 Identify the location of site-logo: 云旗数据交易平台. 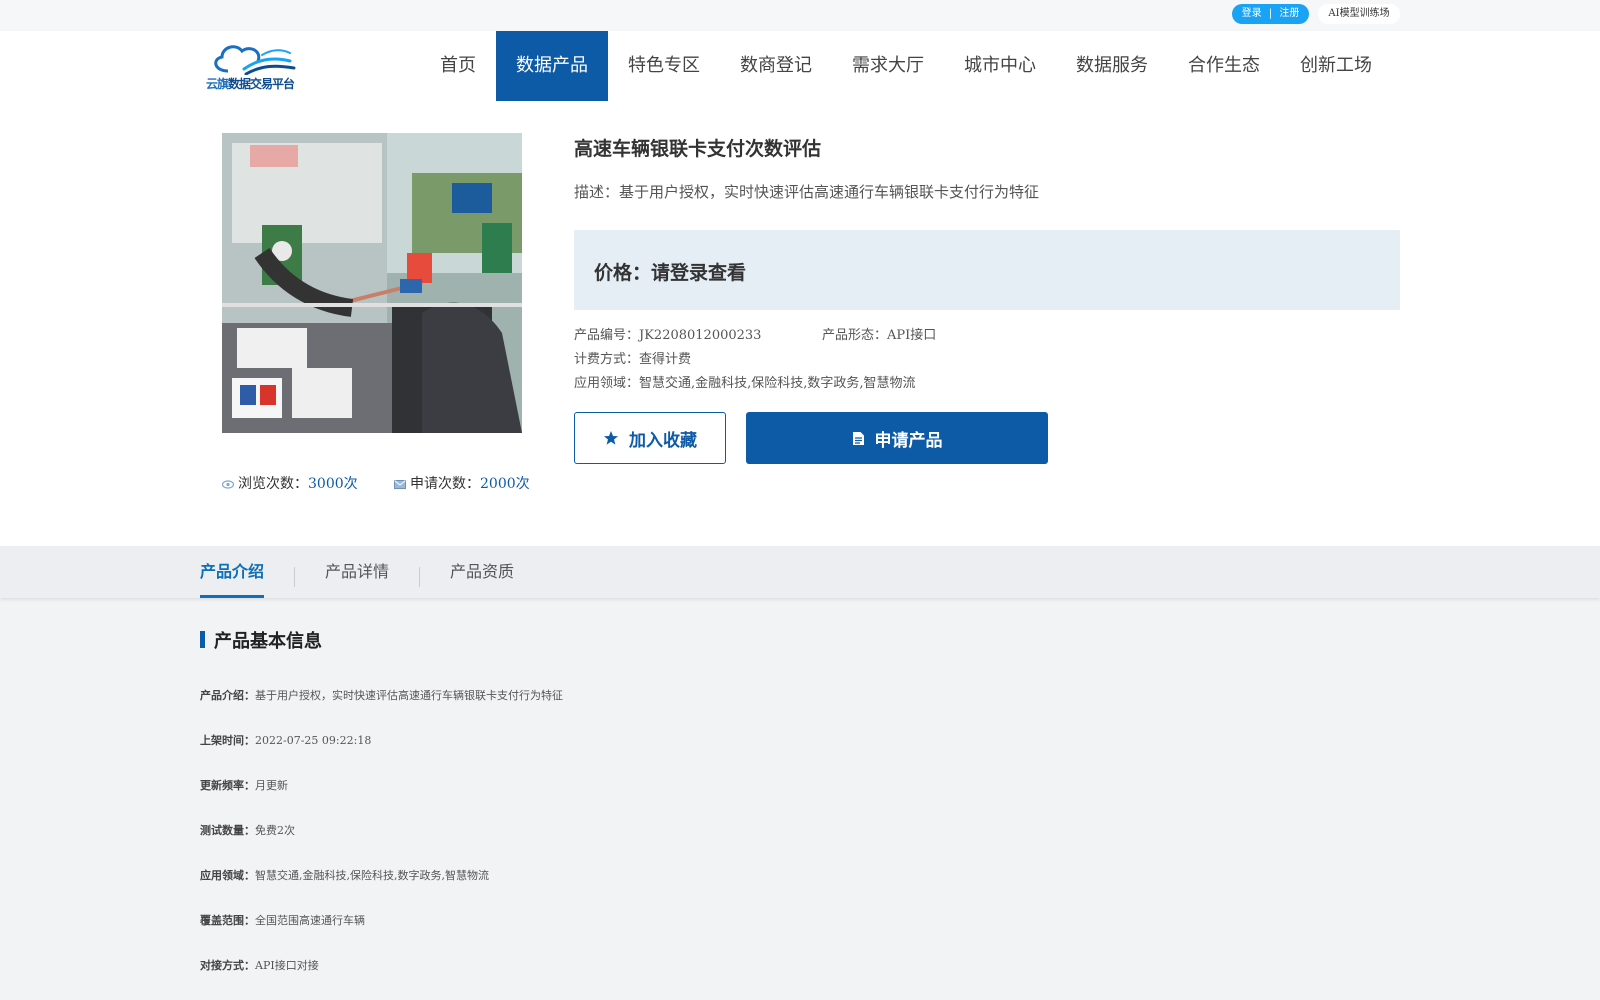
(253, 67).